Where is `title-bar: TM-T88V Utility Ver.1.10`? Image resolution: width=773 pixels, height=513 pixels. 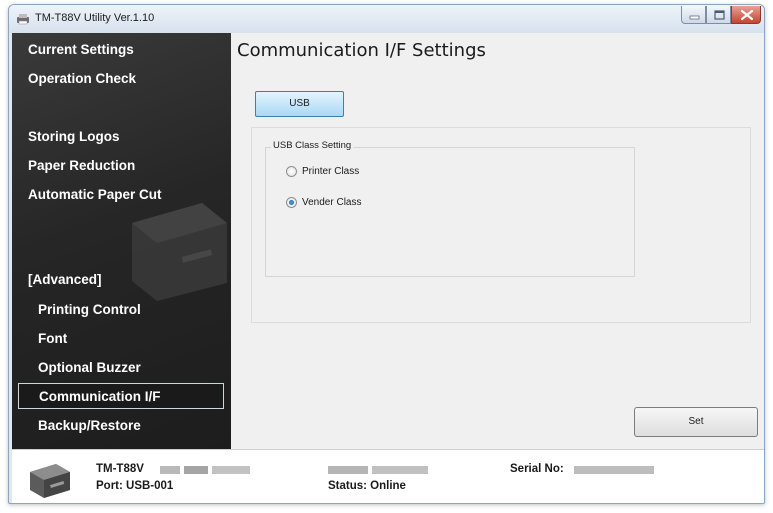 title-bar: TM-T88V Utility Ver.1.10 is located at coordinates (386, 19).